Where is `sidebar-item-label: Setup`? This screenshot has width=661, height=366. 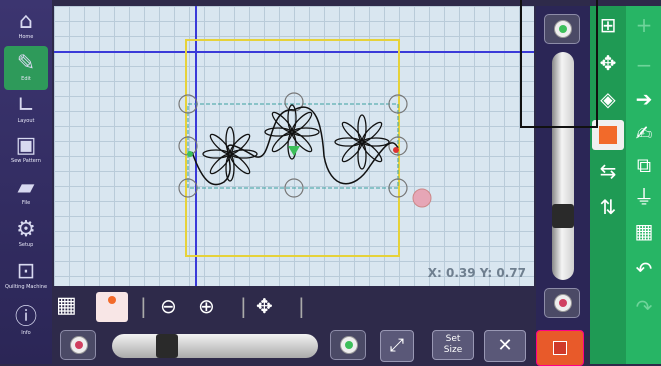
sidebar-item-label: Setup is located at coordinates (26, 245).